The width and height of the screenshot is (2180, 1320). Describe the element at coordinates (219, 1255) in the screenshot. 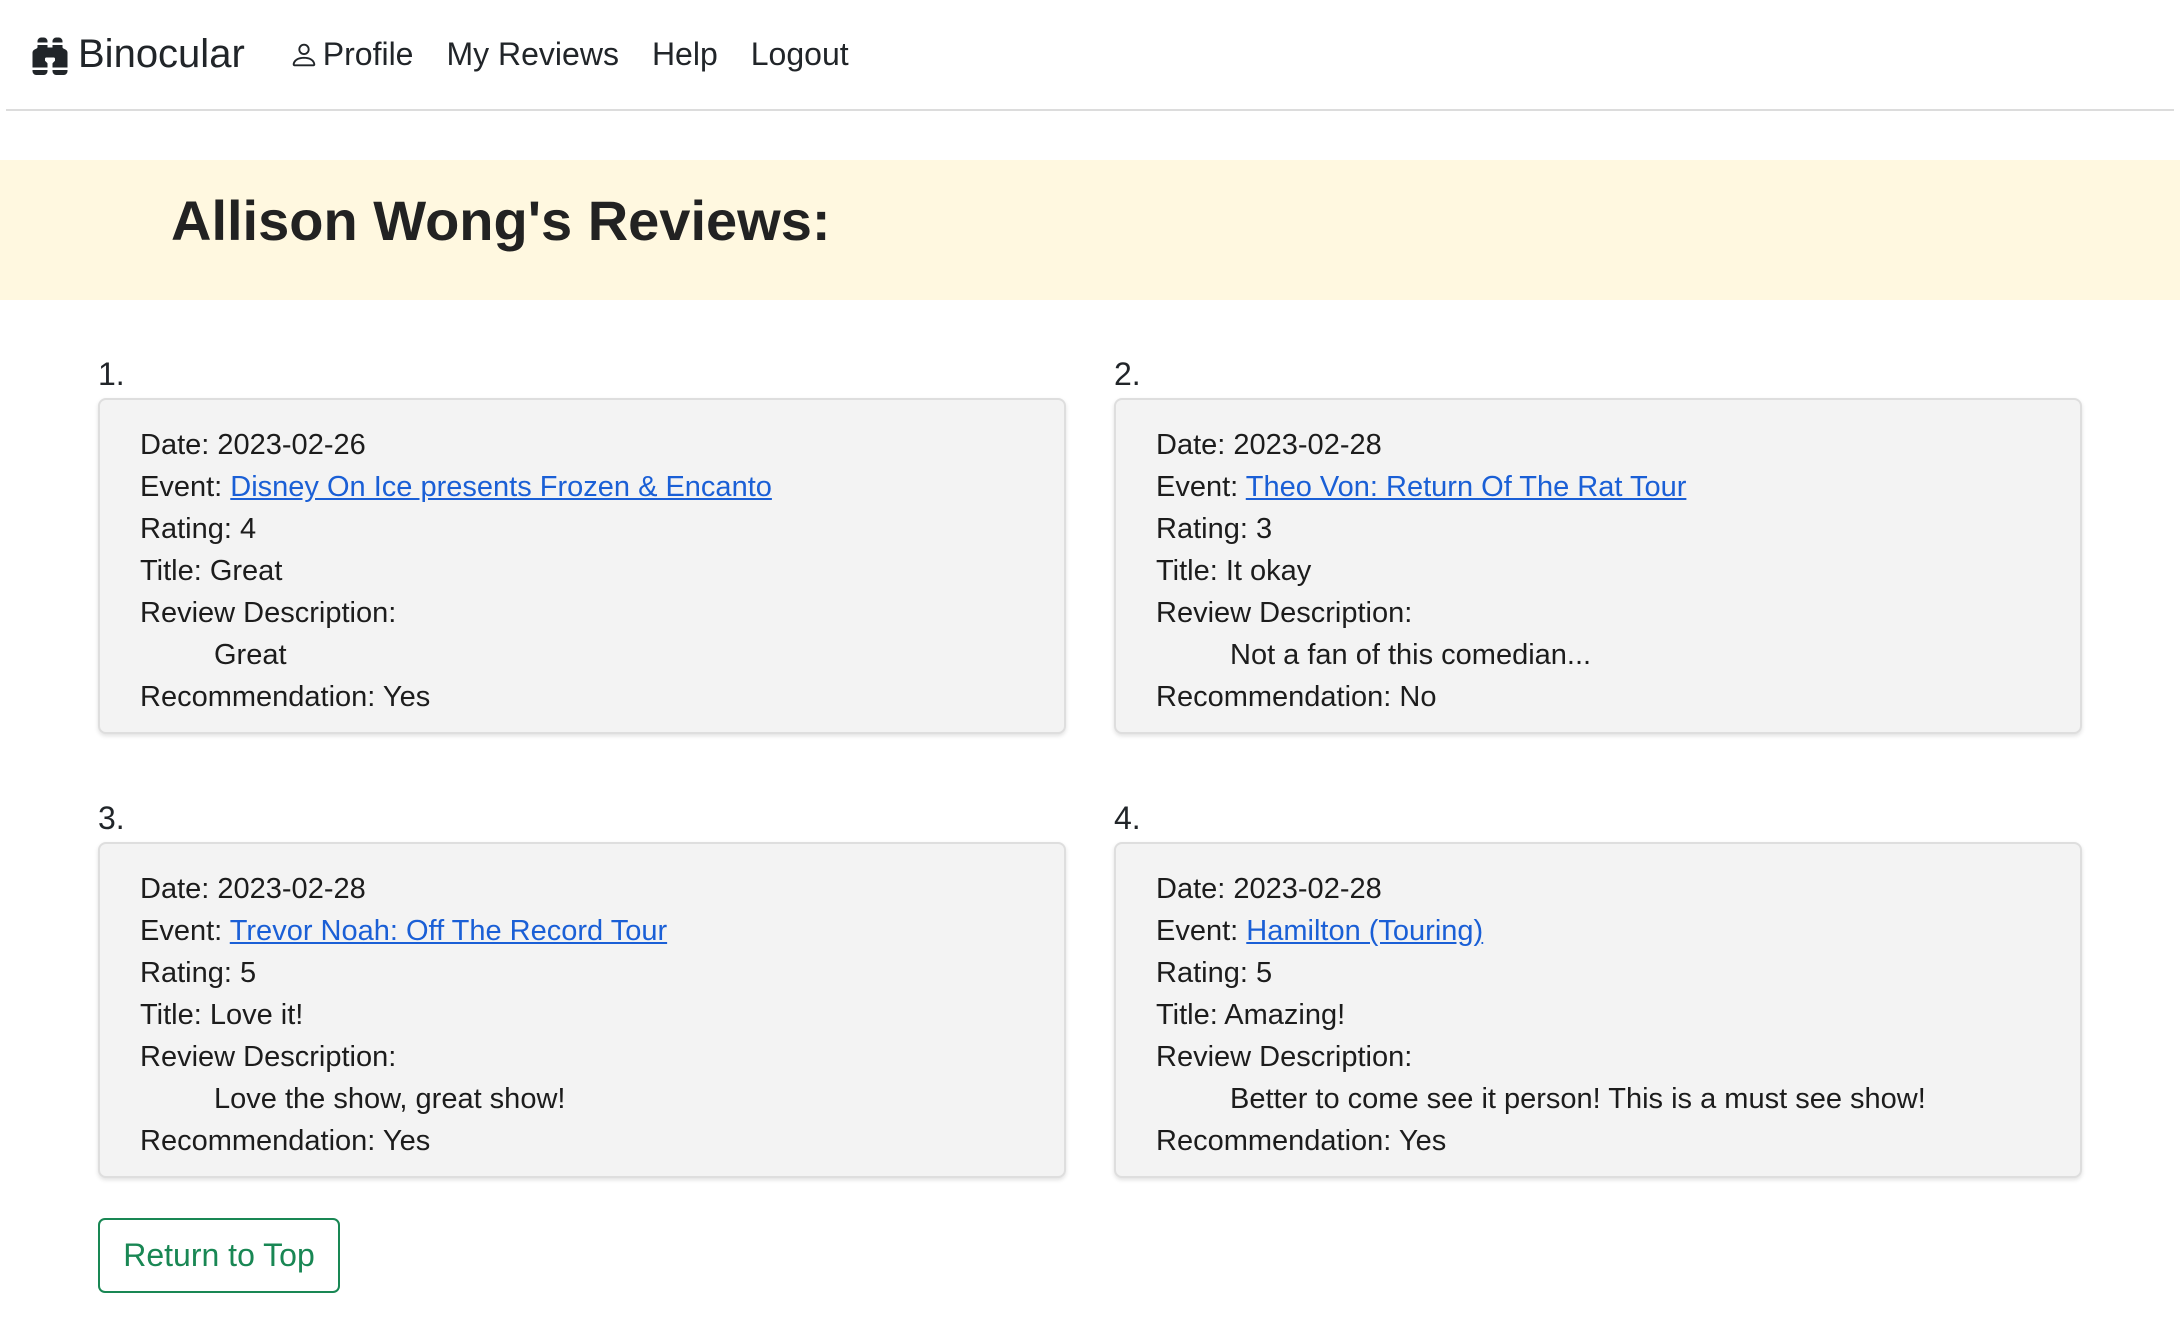

I see `return-to-top-button: Return to Top` at that location.